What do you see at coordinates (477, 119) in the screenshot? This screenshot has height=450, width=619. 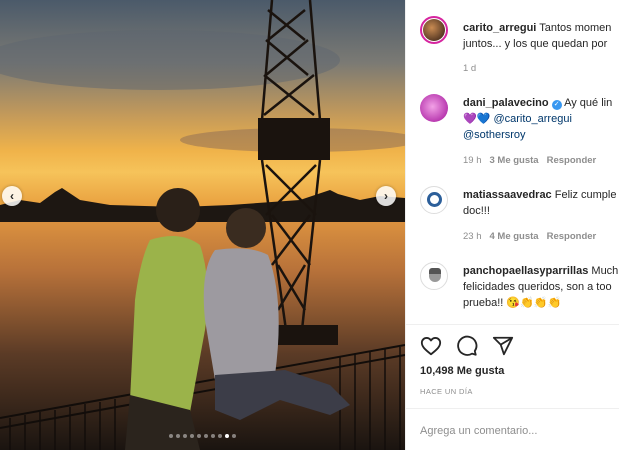 I see `comment-emoji: 💜💙` at bounding box center [477, 119].